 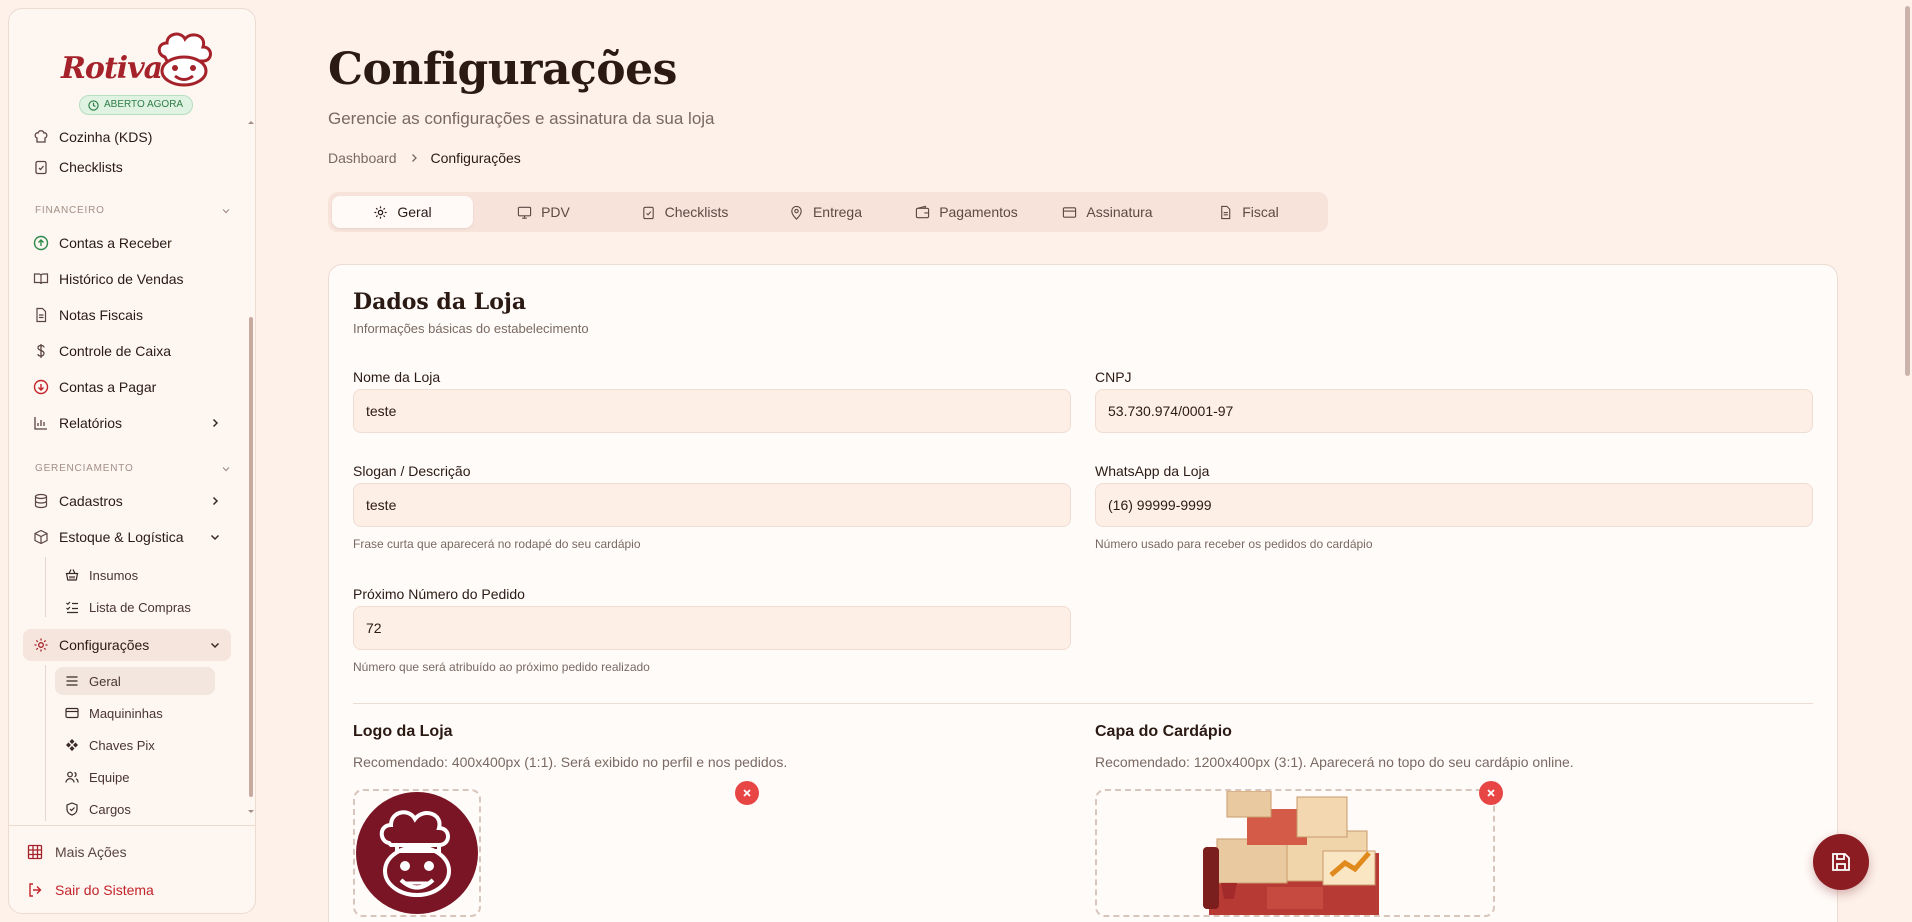 What do you see at coordinates (796, 212) in the screenshot?
I see `map-pin-icon` at bounding box center [796, 212].